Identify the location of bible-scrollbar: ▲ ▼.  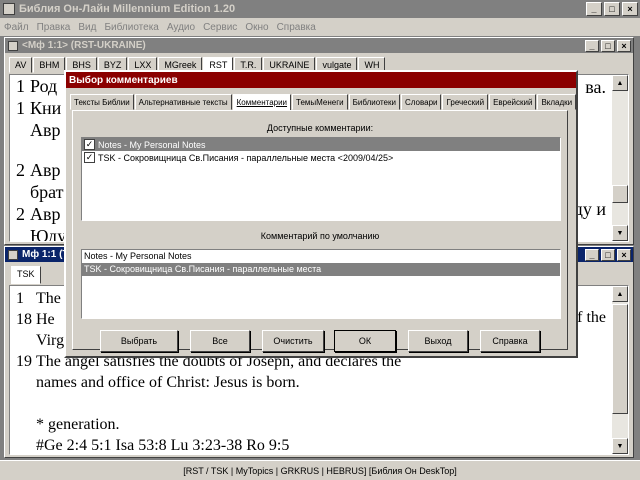
(620, 158).